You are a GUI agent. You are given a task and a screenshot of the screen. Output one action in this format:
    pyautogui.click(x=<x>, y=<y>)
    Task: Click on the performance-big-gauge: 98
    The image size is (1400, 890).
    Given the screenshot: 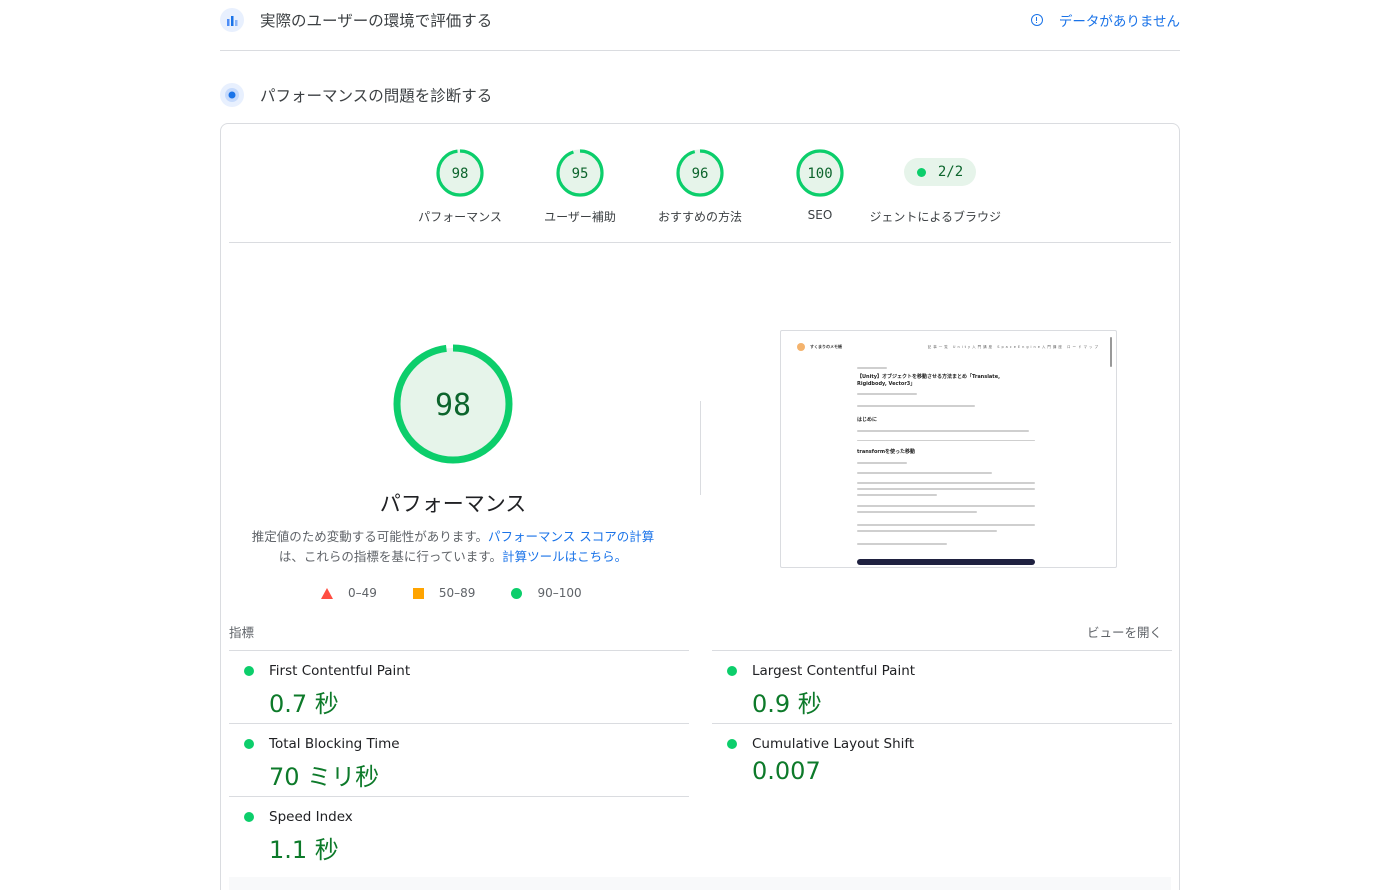 What is the action you would take?
    pyautogui.click(x=453, y=404)
    